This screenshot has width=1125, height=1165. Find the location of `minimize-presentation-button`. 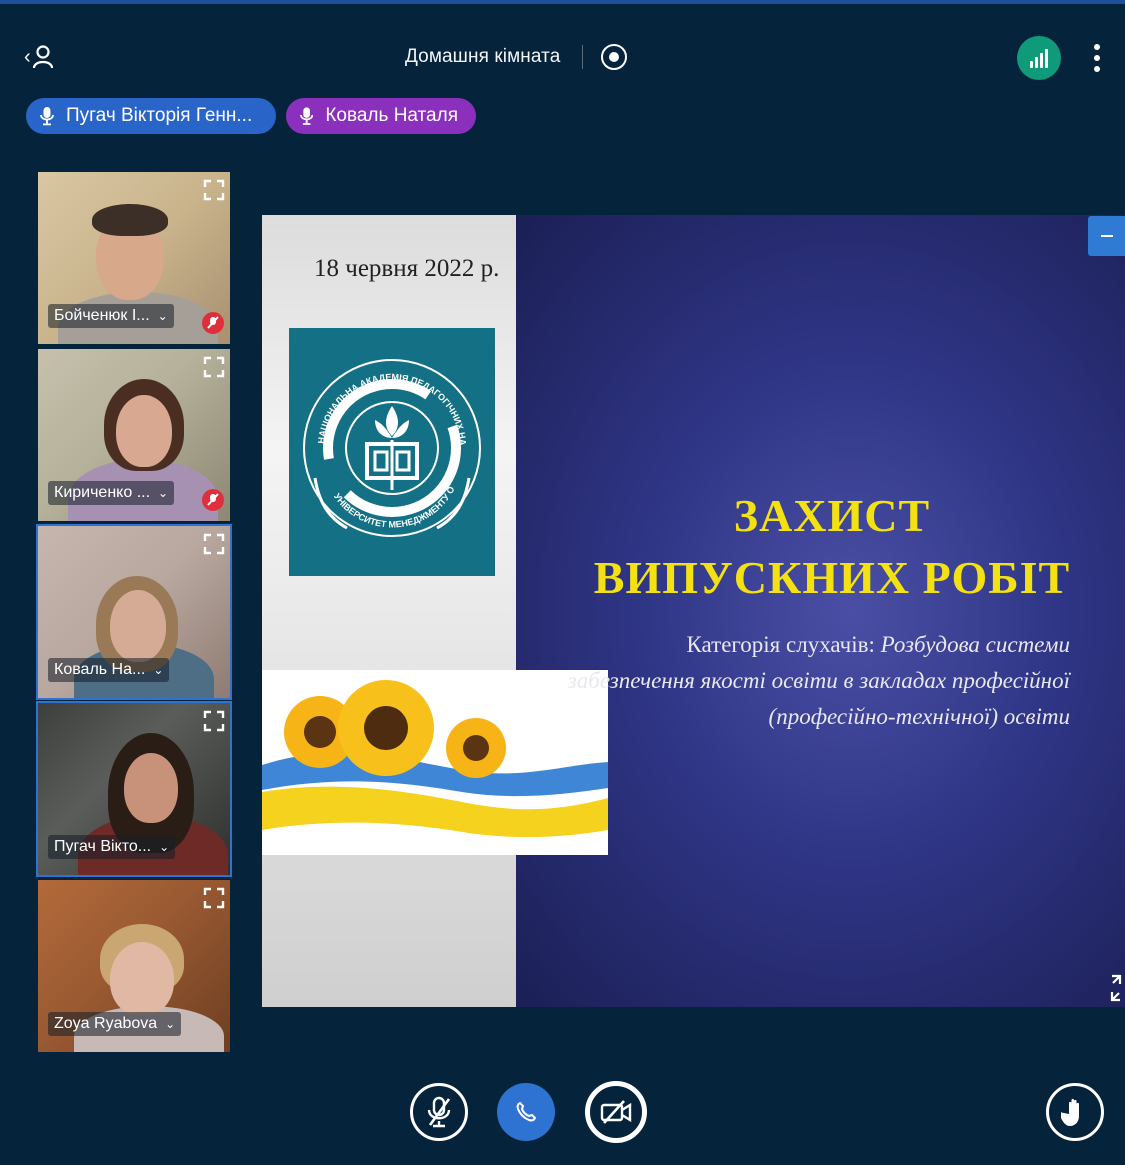

minimize-presentation-button is located at coordinates (1106, 236).